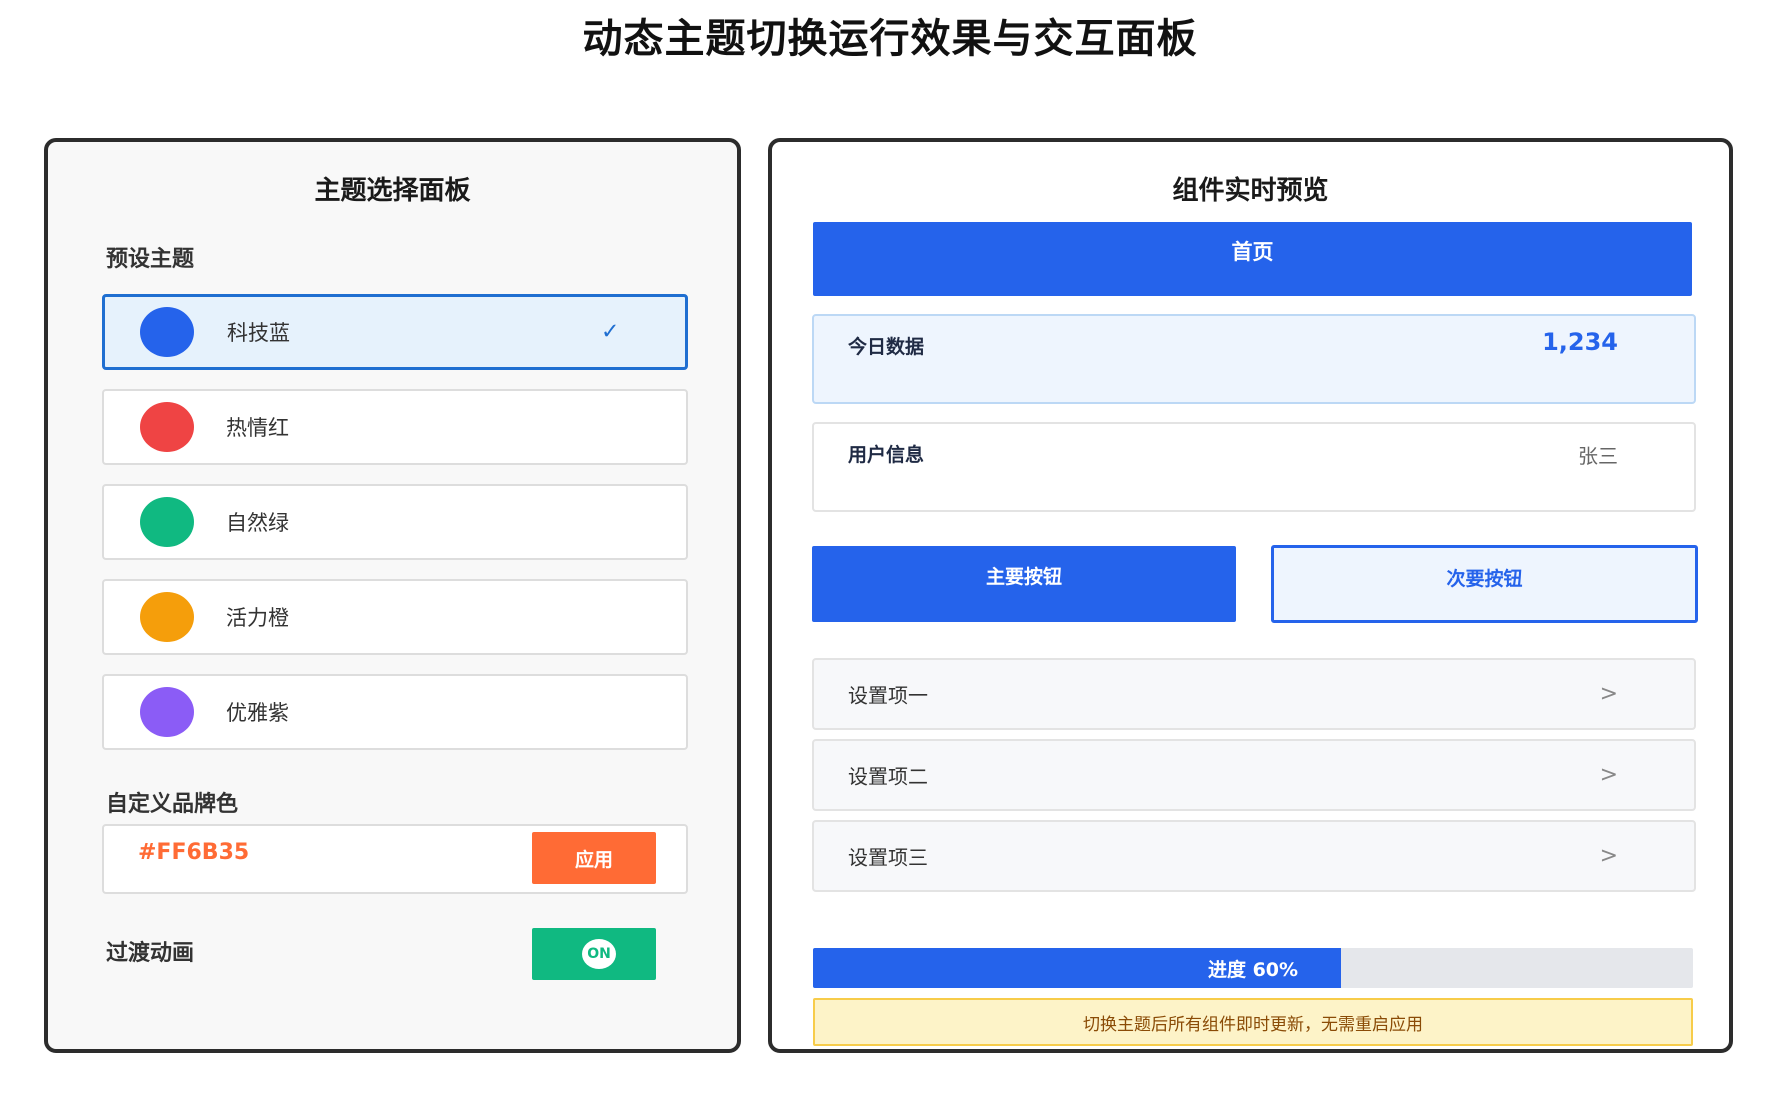 This screenshot has width=1780, height=1104. I want to click on preset-themes-label: 预设主题, so click(150, 259).